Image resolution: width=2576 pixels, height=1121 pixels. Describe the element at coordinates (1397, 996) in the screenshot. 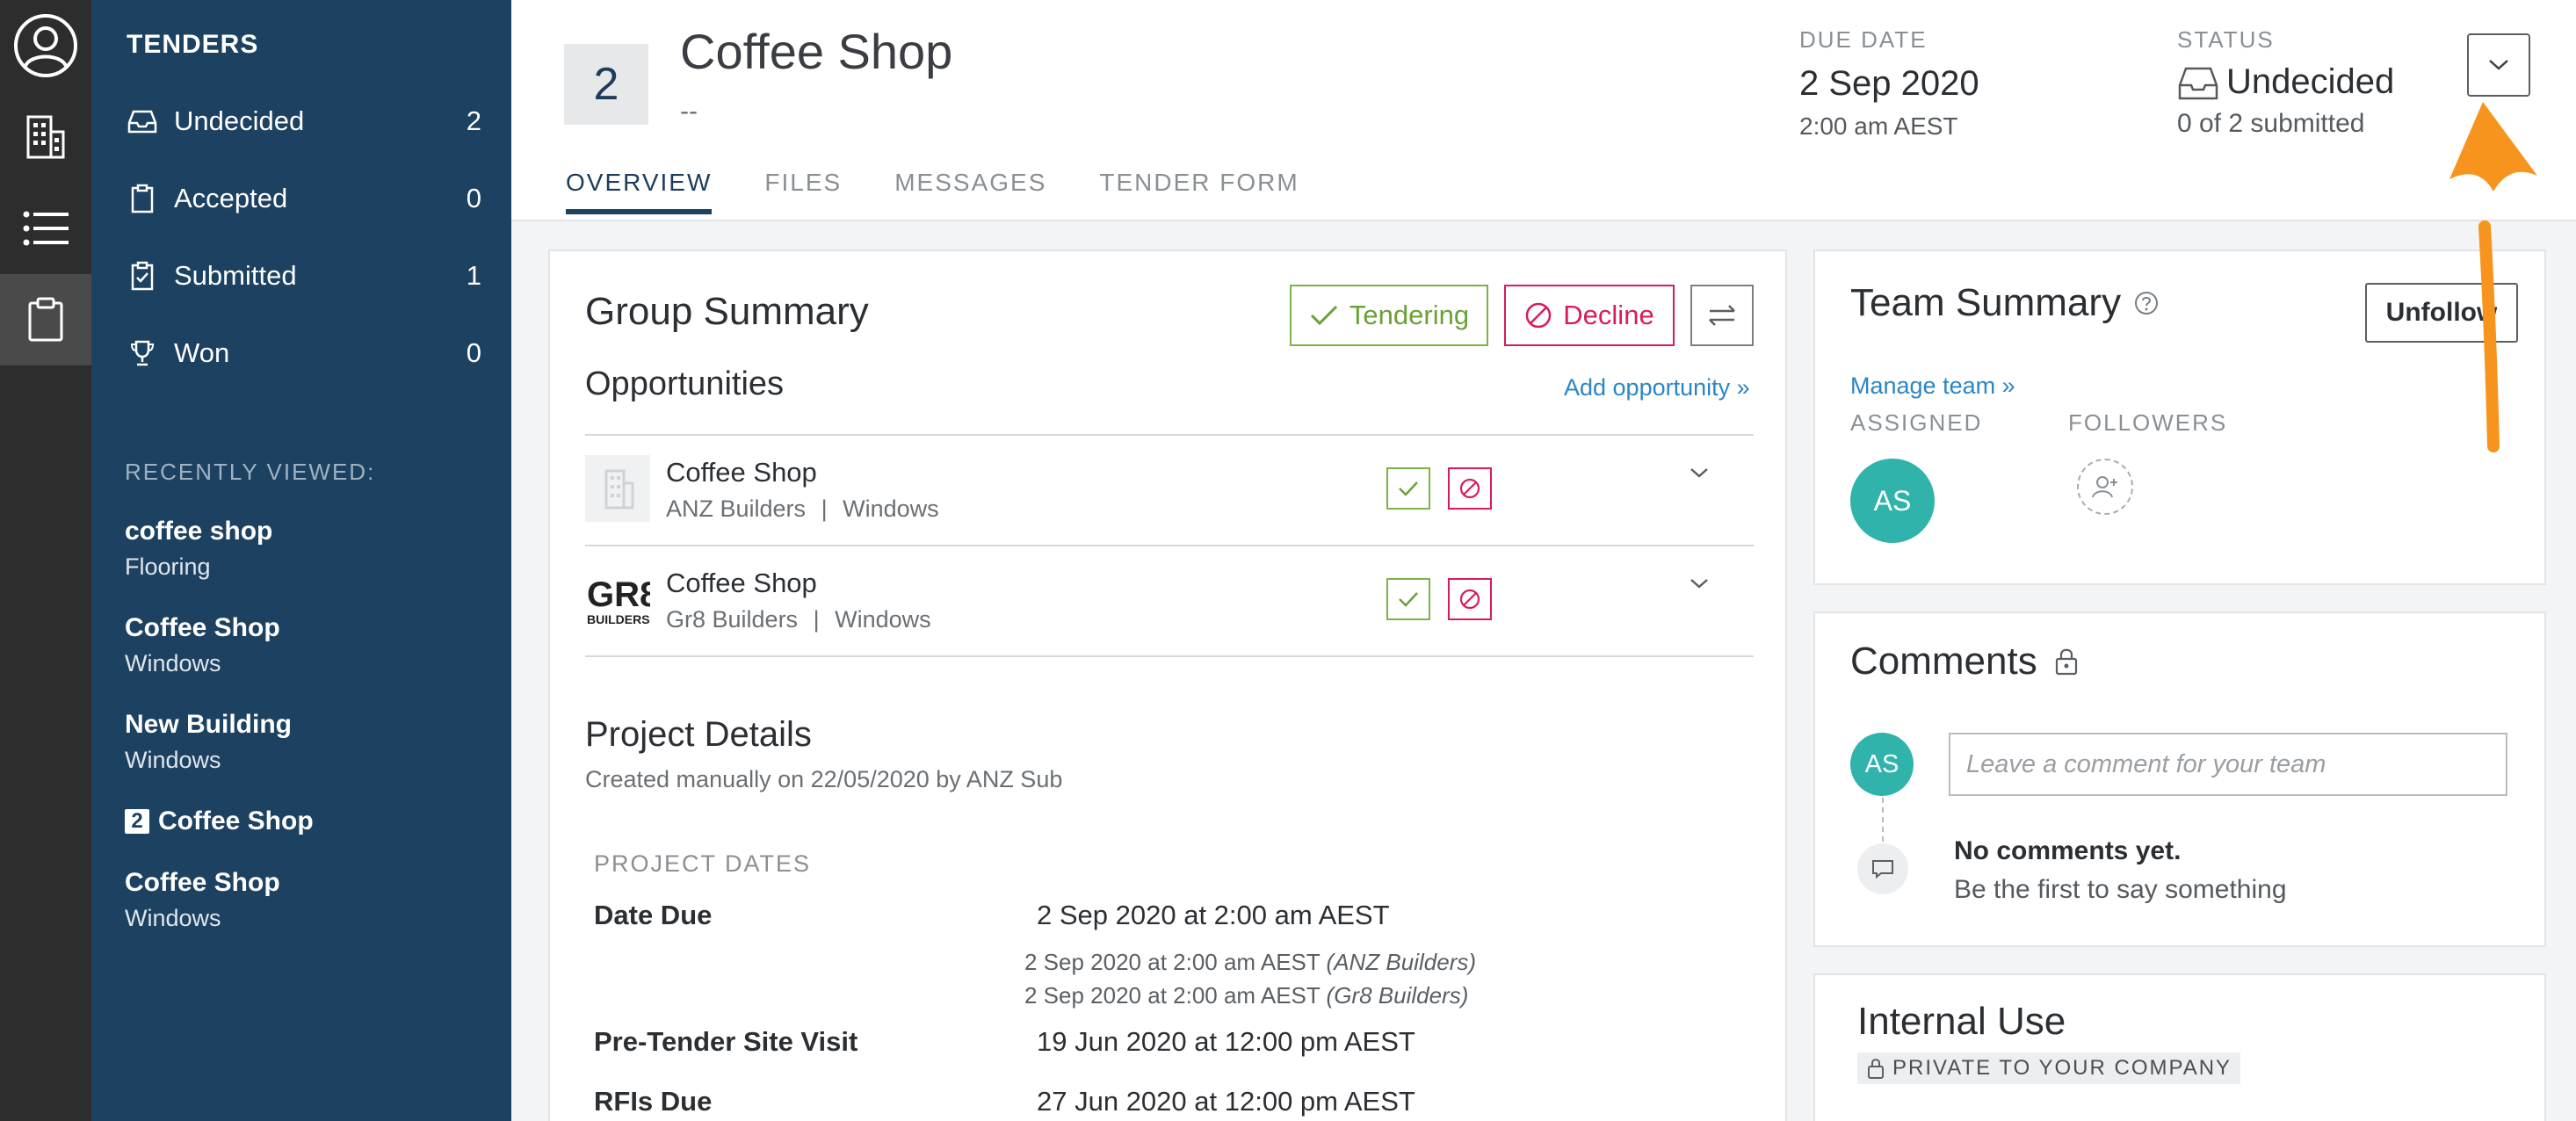

I see `note-company: (Gr8 Builders)` at that location.